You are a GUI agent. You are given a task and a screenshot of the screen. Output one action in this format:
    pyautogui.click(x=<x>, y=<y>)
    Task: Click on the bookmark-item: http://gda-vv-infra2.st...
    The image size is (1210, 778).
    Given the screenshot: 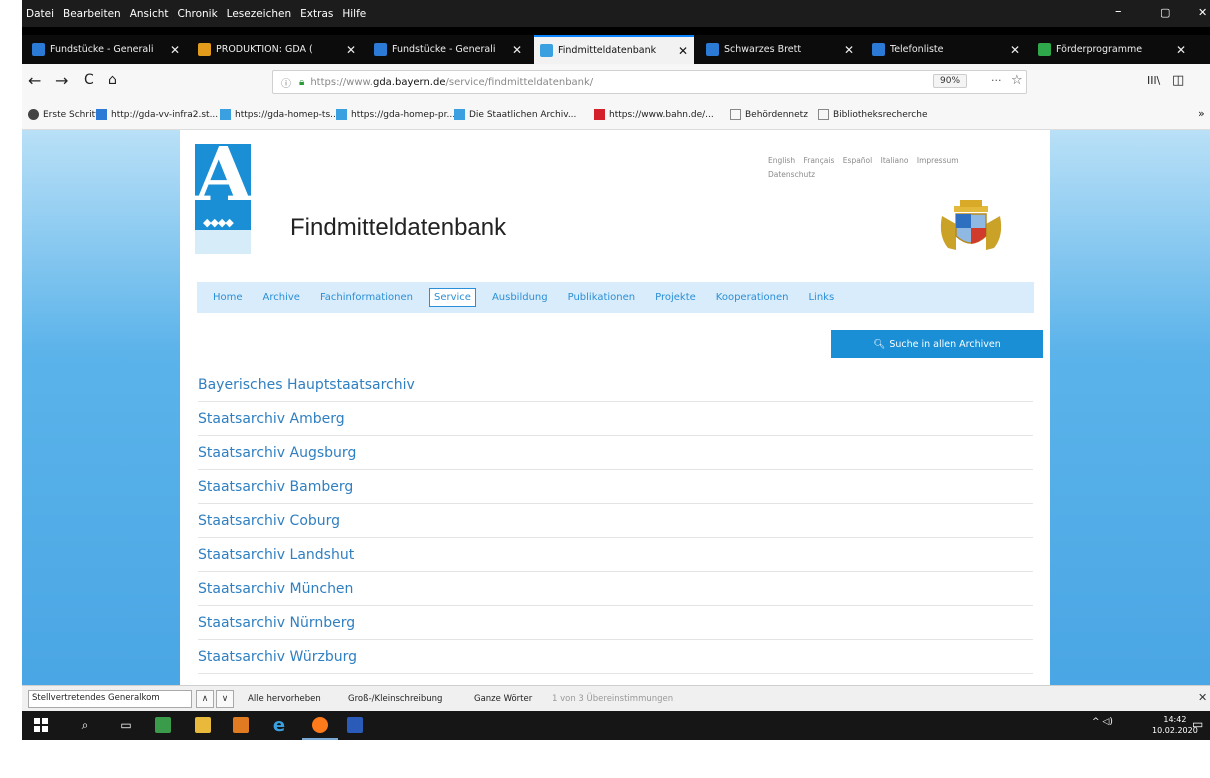 What is the action you would take?
    pyautogui.click(x=157, y=114)
    